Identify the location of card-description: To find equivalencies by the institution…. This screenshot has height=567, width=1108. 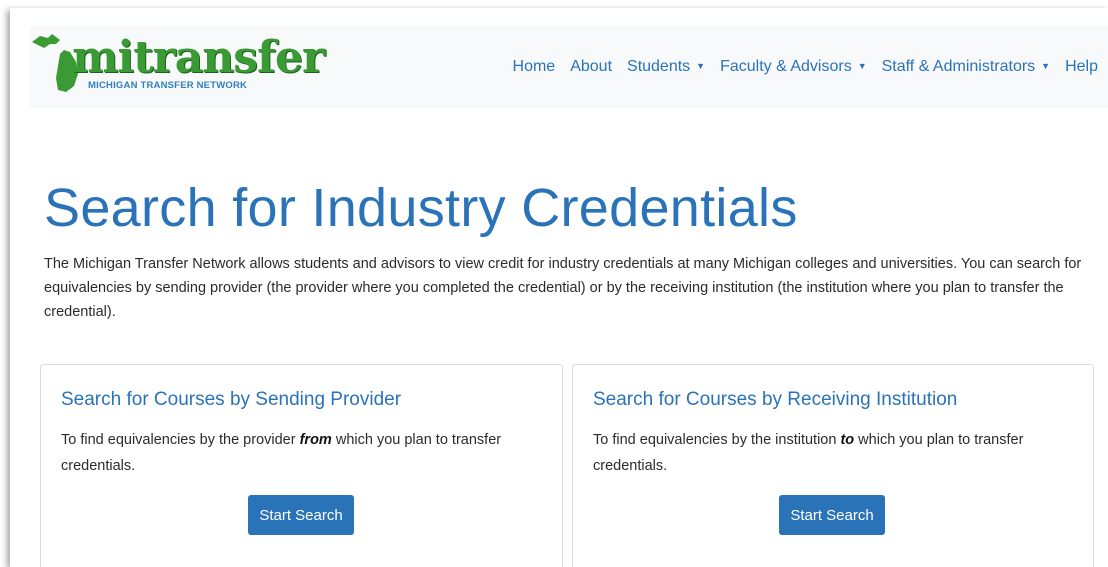
(833, 453).